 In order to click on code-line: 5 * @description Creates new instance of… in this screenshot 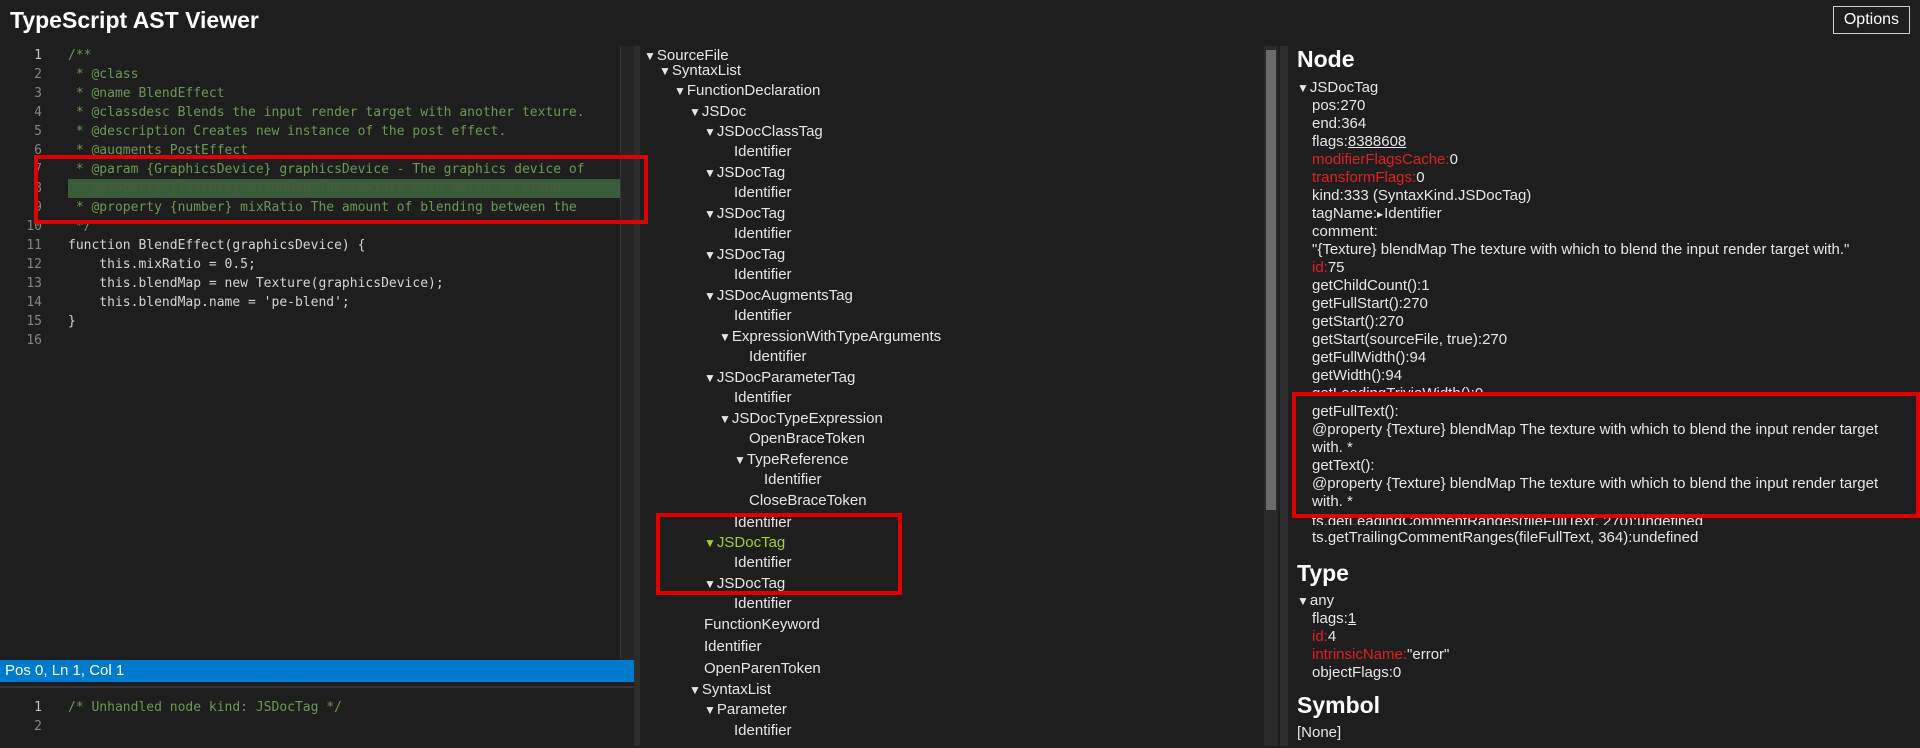, I will do `click(317, 131)`.